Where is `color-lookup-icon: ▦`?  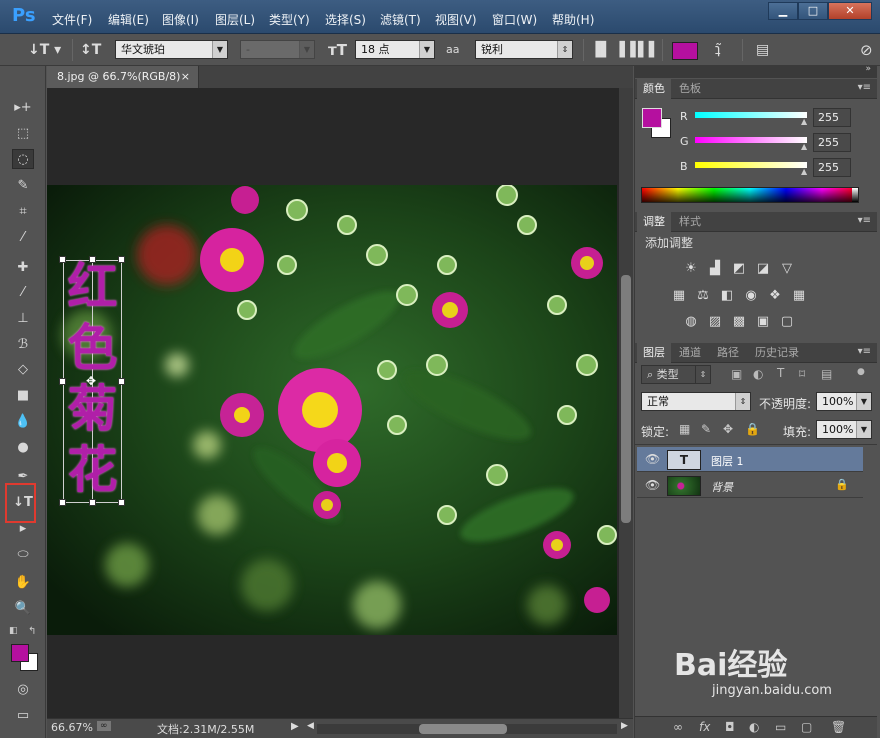
color-lookup-icon: ▦ is located at coordinates (799, 296).